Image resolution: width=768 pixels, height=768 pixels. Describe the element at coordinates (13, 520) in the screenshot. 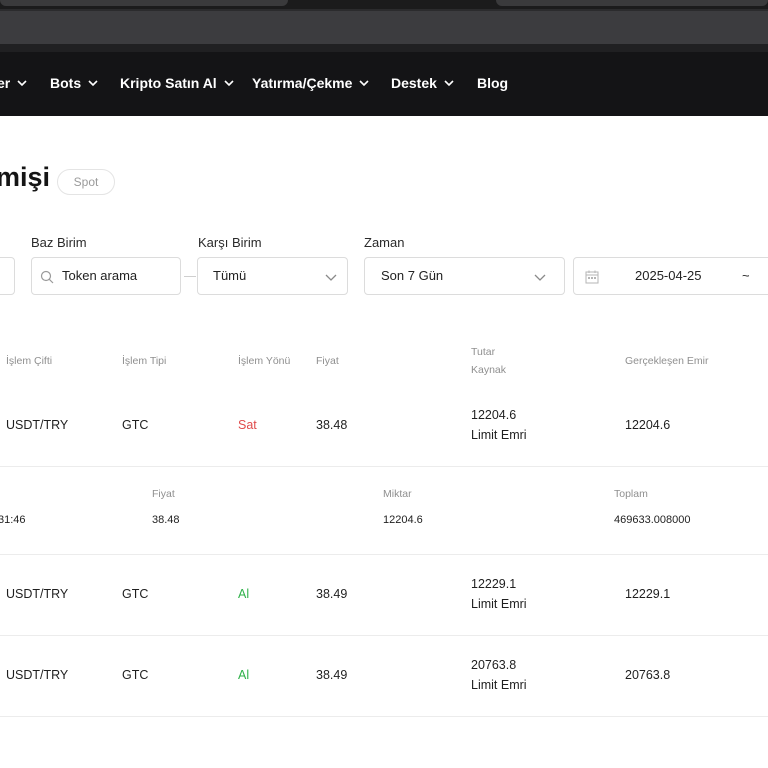

I see `detail-time: 31:46` at that location.